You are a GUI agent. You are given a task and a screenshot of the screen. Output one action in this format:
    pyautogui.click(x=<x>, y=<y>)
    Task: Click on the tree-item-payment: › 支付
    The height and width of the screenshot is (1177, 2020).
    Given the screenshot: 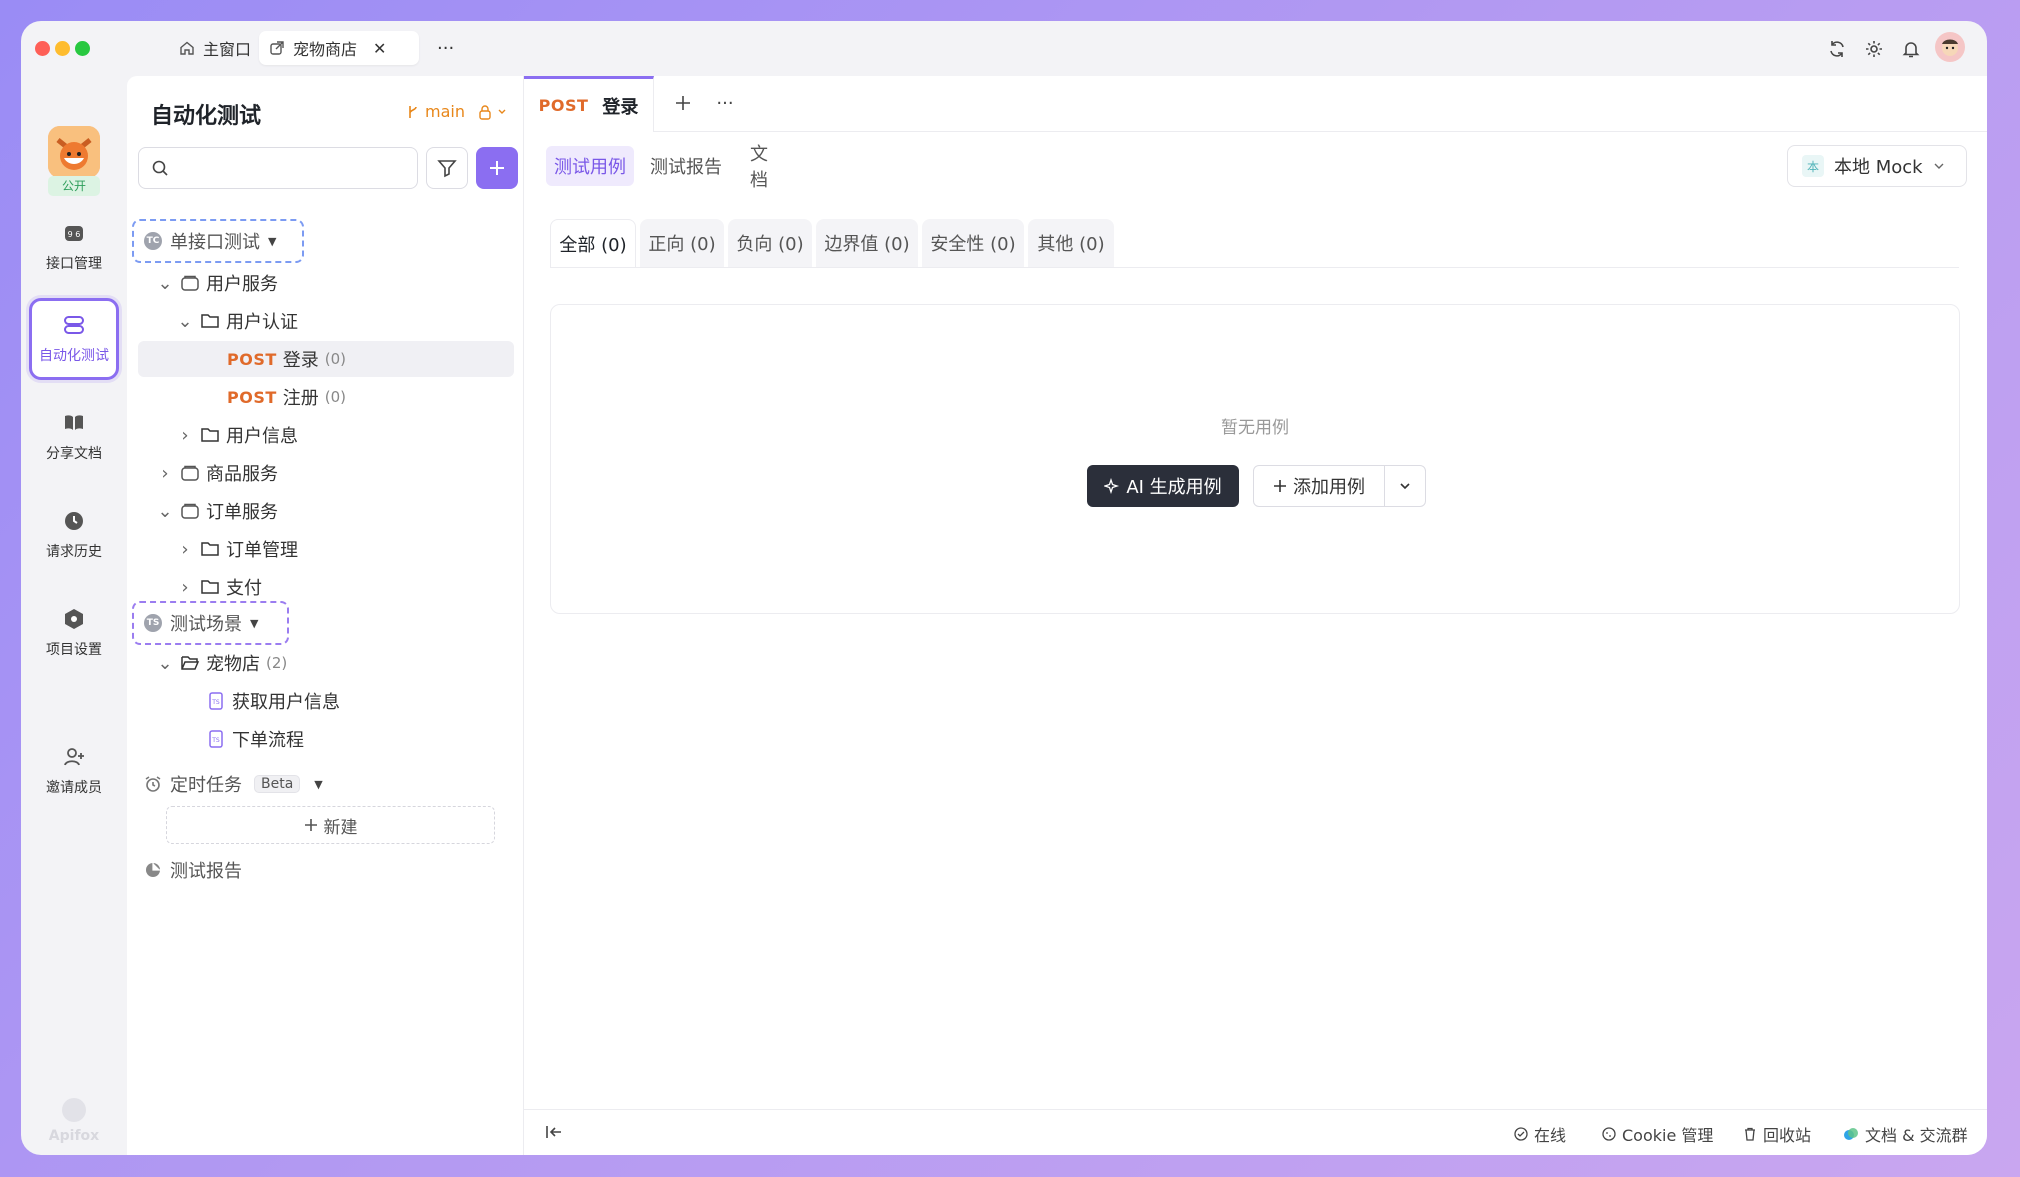 What is the action you would take?
    pyautogui.click(x=326, y=587)
    